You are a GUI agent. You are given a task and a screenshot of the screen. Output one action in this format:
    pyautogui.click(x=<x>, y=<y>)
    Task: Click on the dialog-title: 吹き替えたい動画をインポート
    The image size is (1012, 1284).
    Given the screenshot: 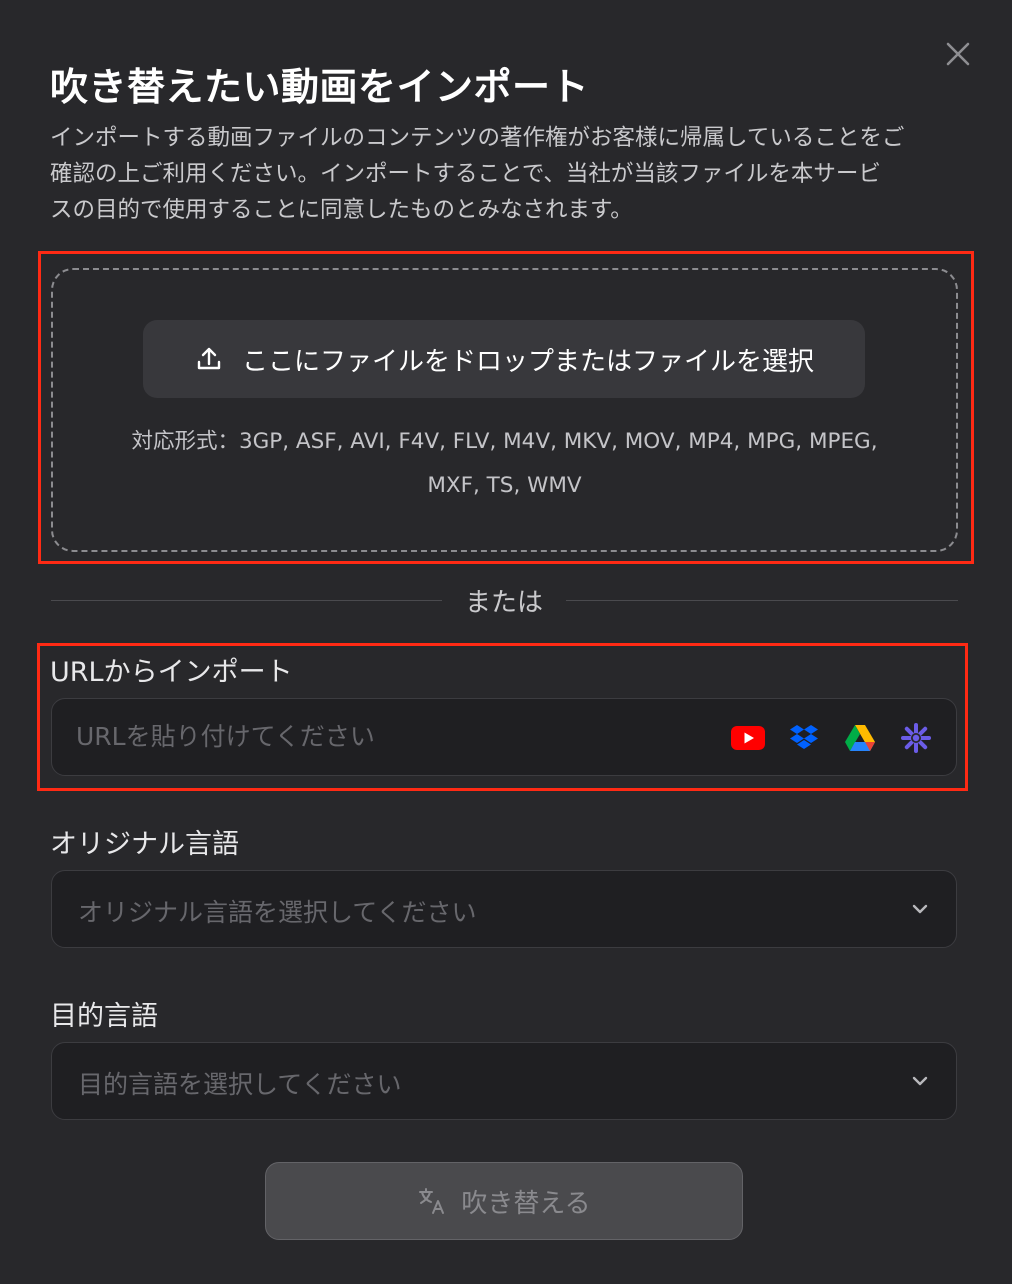 What is the action you would take?
    pyautogui.click(x=320, y=87)
    